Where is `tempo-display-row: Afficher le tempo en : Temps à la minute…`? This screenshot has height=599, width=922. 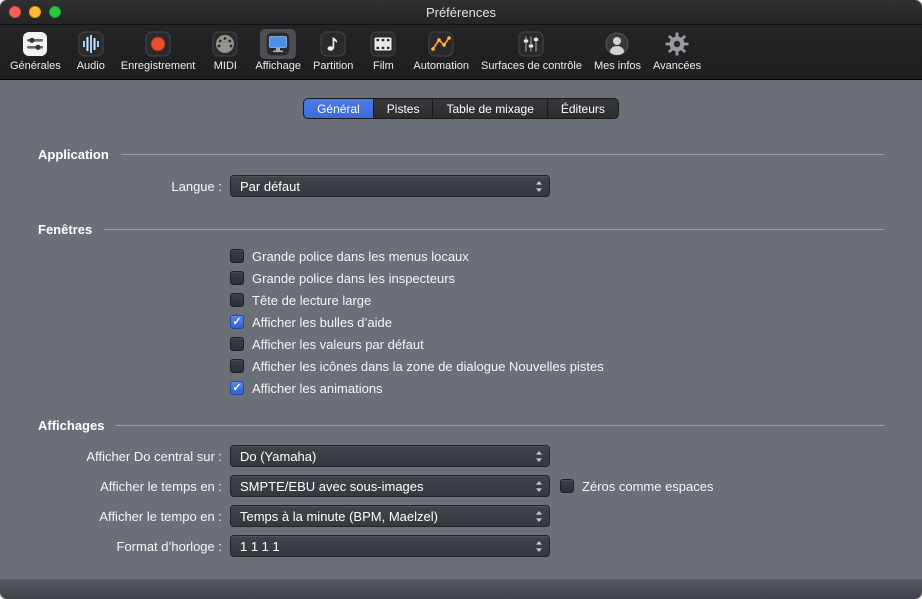
tempo-display-row: Afficher le tempo en : Temps à la minute… is located at coordinates (480, 516).